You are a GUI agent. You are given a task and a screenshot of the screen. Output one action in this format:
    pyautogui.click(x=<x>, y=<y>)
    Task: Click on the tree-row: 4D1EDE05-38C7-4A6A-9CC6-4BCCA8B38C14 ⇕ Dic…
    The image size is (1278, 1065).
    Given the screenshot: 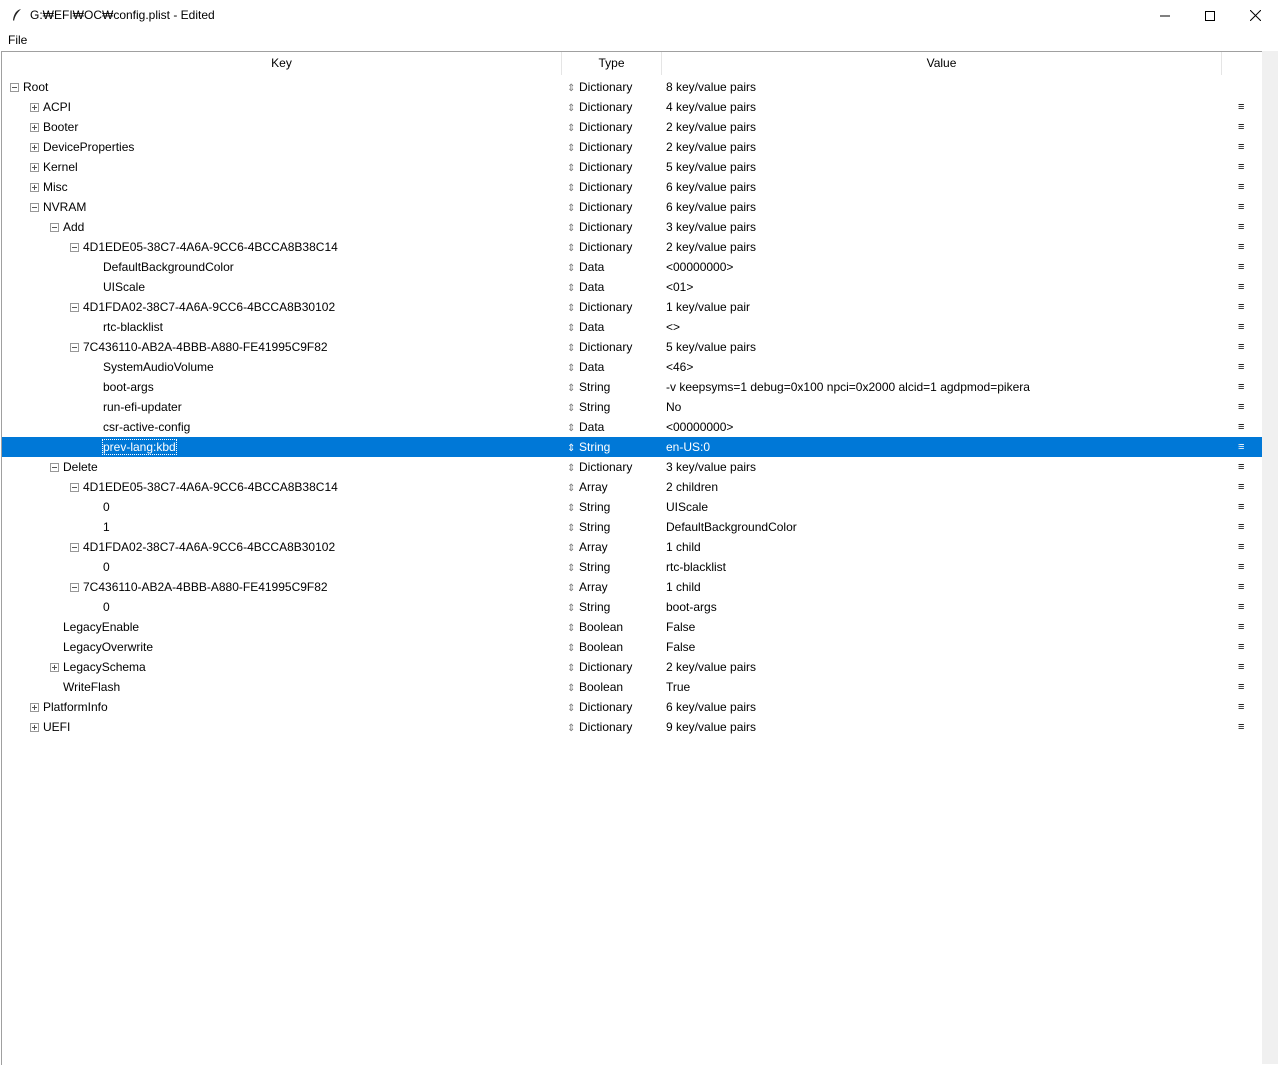 What is the action you would take?
    pyautogui.click(x=632, y=247)
    